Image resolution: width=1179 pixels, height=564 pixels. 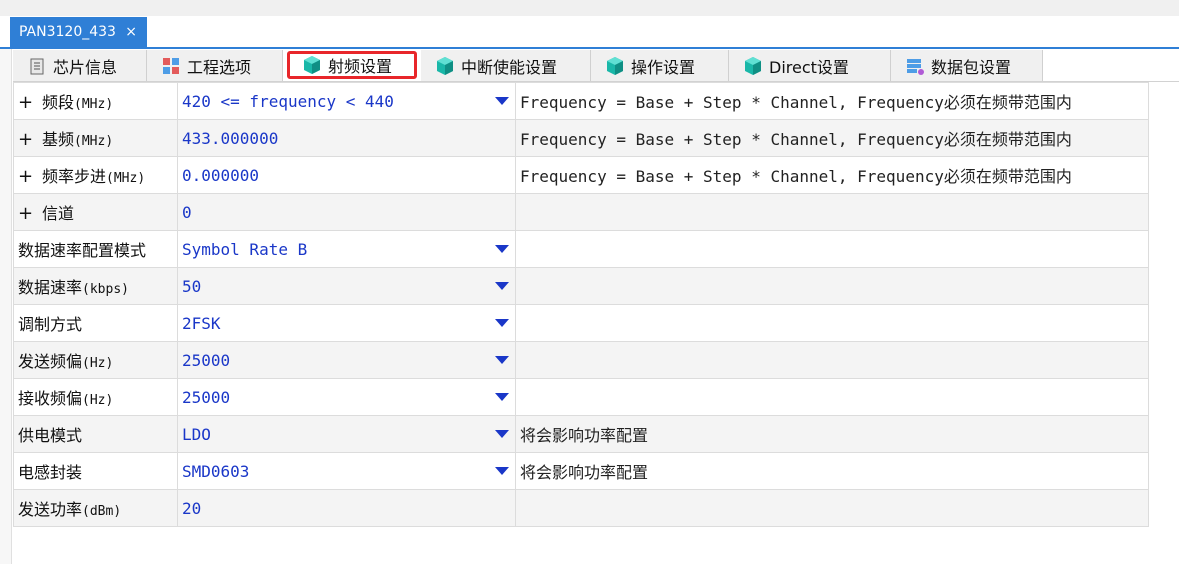 I want to click on tab-project-options: 工程选项, so click(x=215, y=65).